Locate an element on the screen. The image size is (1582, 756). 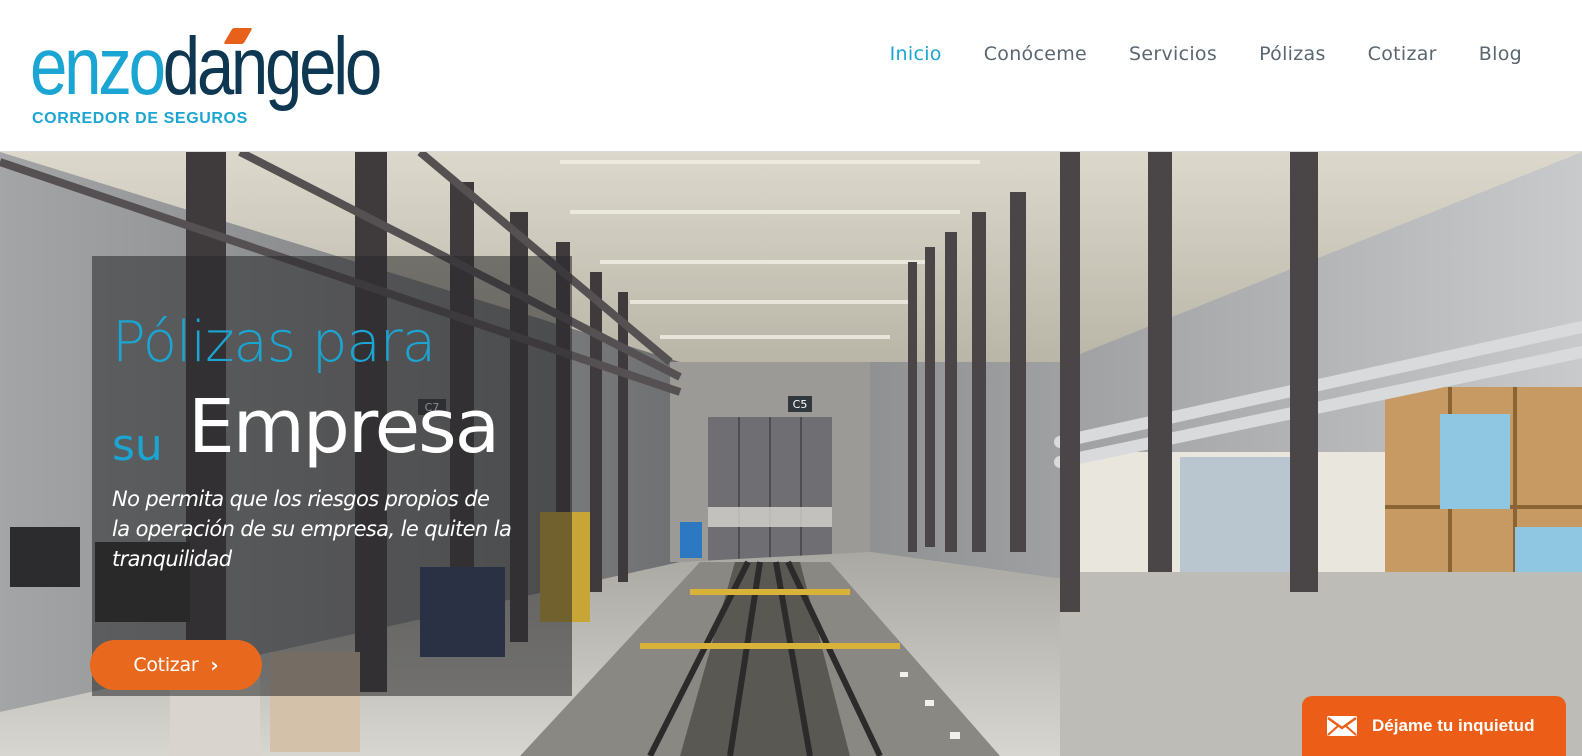
hero-title-line2-main: Empresa is located at coordinates (344, 427).